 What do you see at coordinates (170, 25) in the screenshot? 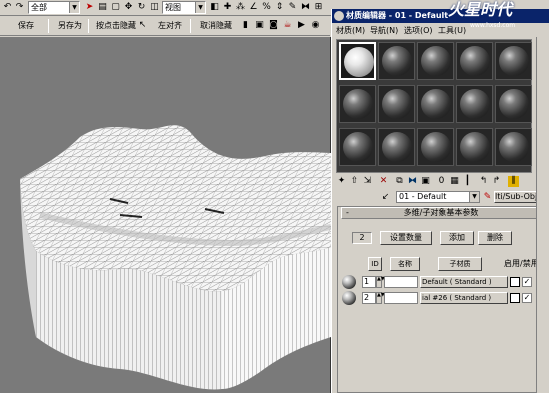
I see `align-left-button: 左对齐` at bounding box center [170, 25].